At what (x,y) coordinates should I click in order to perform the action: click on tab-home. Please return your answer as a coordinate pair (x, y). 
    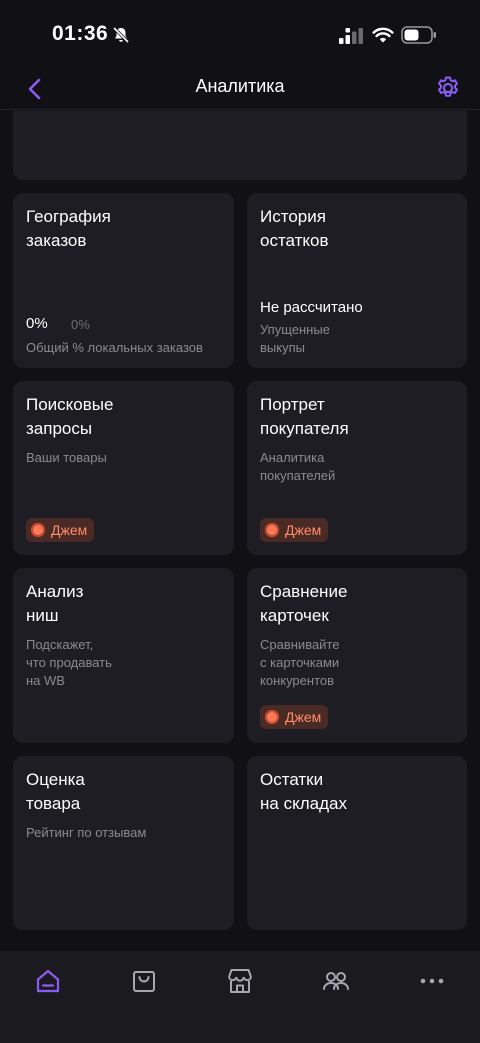
    Looking at the image, I should click on (48, 981).